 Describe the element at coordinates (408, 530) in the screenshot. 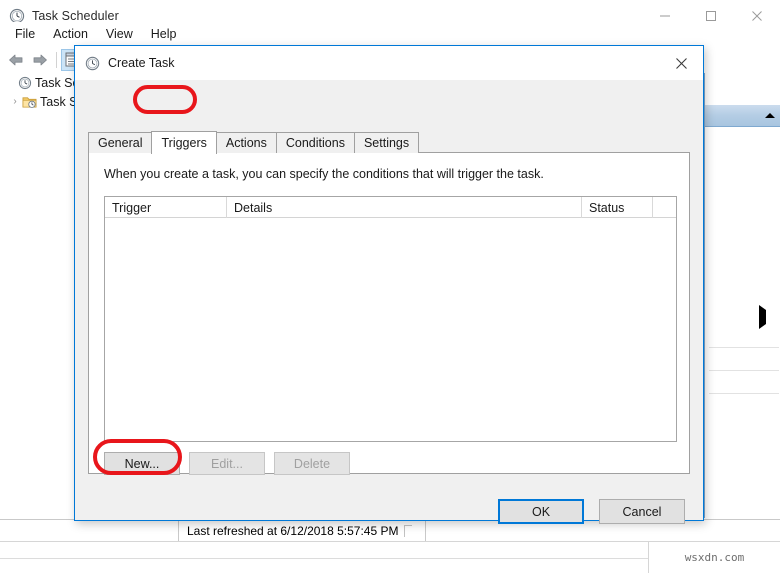

I see `statusbar-grip` at that location.